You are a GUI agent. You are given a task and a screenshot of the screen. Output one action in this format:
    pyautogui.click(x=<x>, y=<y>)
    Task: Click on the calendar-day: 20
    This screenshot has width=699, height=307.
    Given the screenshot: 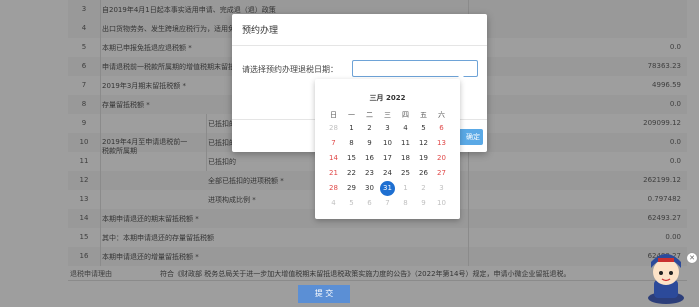 What is the action you would take?
    pyautogui.click(x=441, y=158)
    